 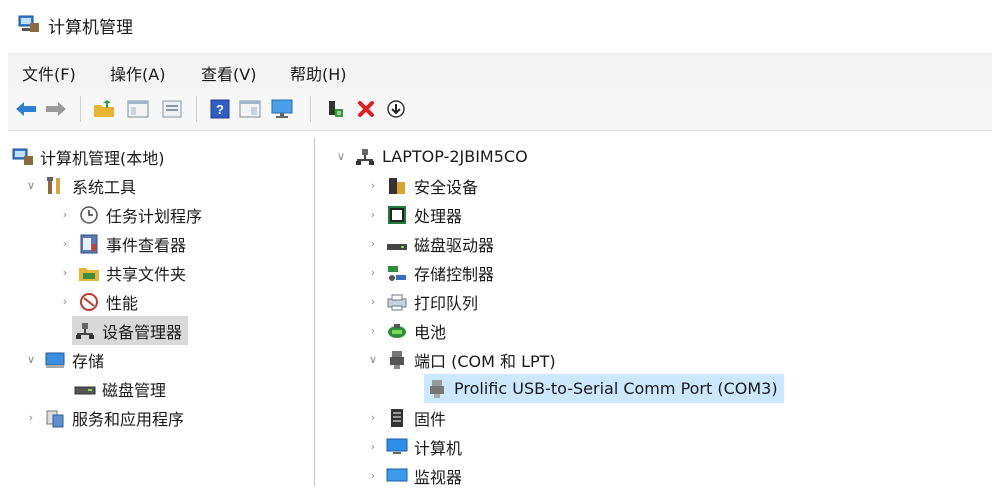 I want to click on menu-help: 帮助(H), so click(x=318, y=73).